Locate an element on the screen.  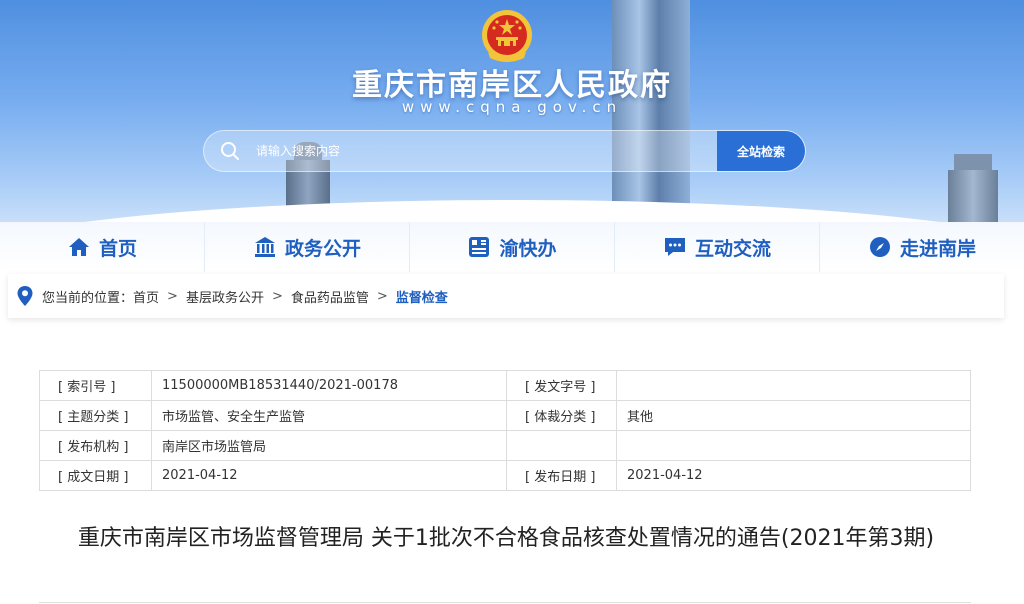
table-row: [ 主题分类 ] 市场监管、安全生产监管 [ 体裁分类 ] 其他 is located at coordinates (505, 415).